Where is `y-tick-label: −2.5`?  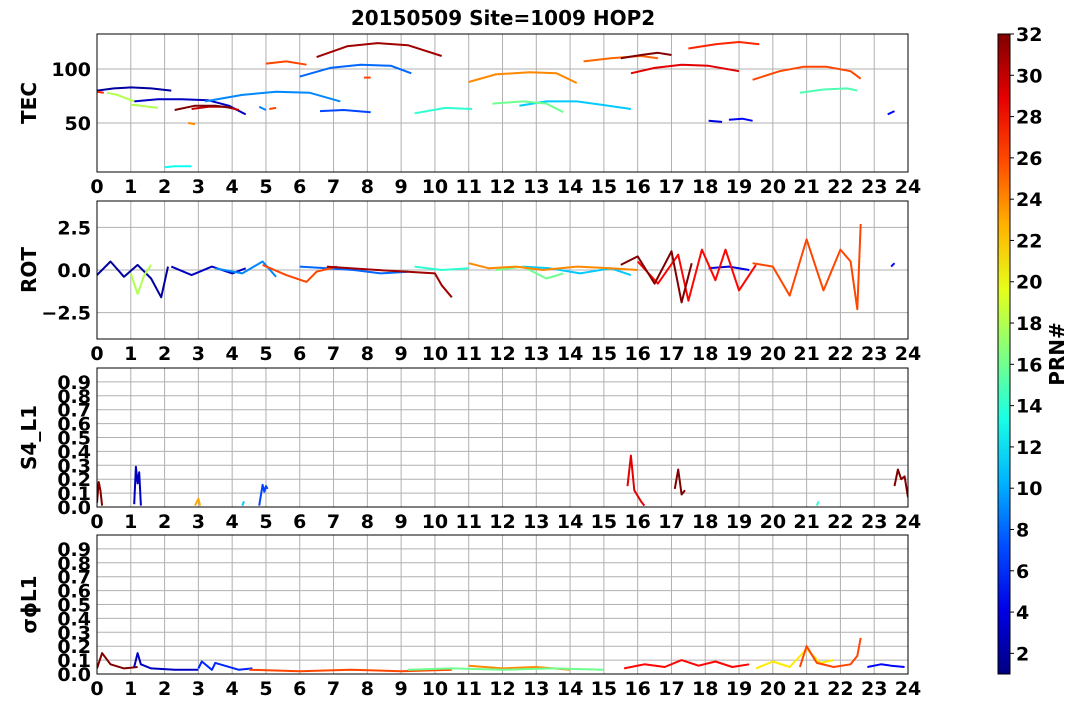
y-tick-label: −2.5 is located at coordinates (66, 314).